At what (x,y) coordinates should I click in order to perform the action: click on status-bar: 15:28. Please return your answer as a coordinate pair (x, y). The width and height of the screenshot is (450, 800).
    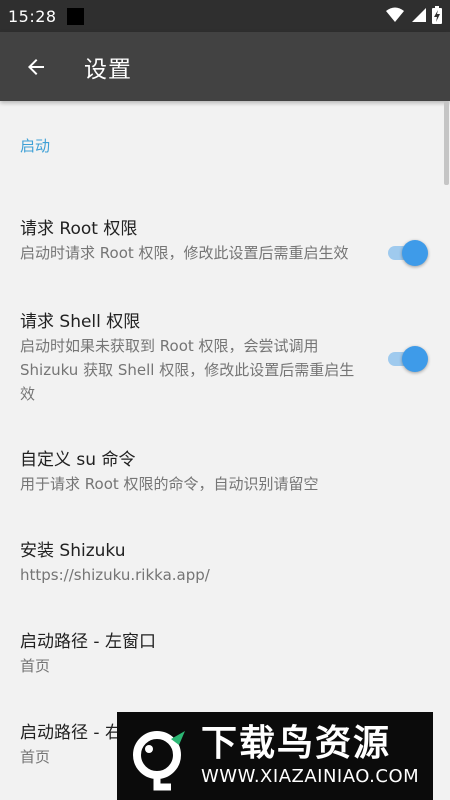
    Looking at the image, I should click on (225, 16).